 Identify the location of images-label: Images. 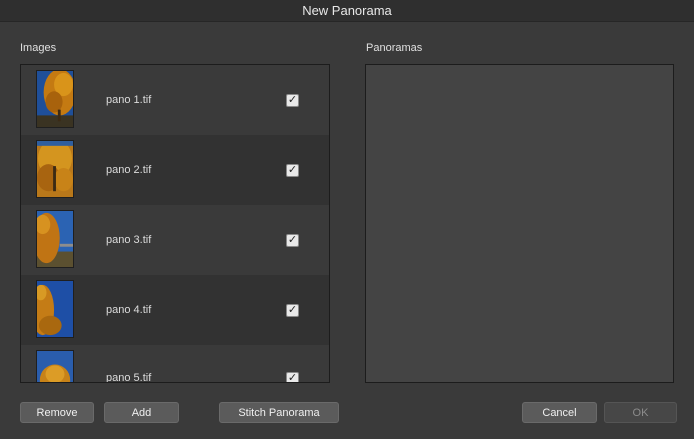
(38, 48).